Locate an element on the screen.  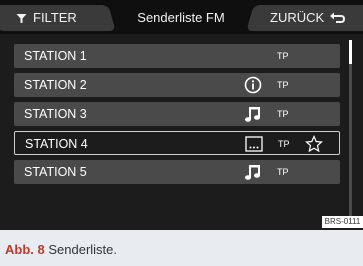
scrollbar-thumb is located at coordinates (350, 52).